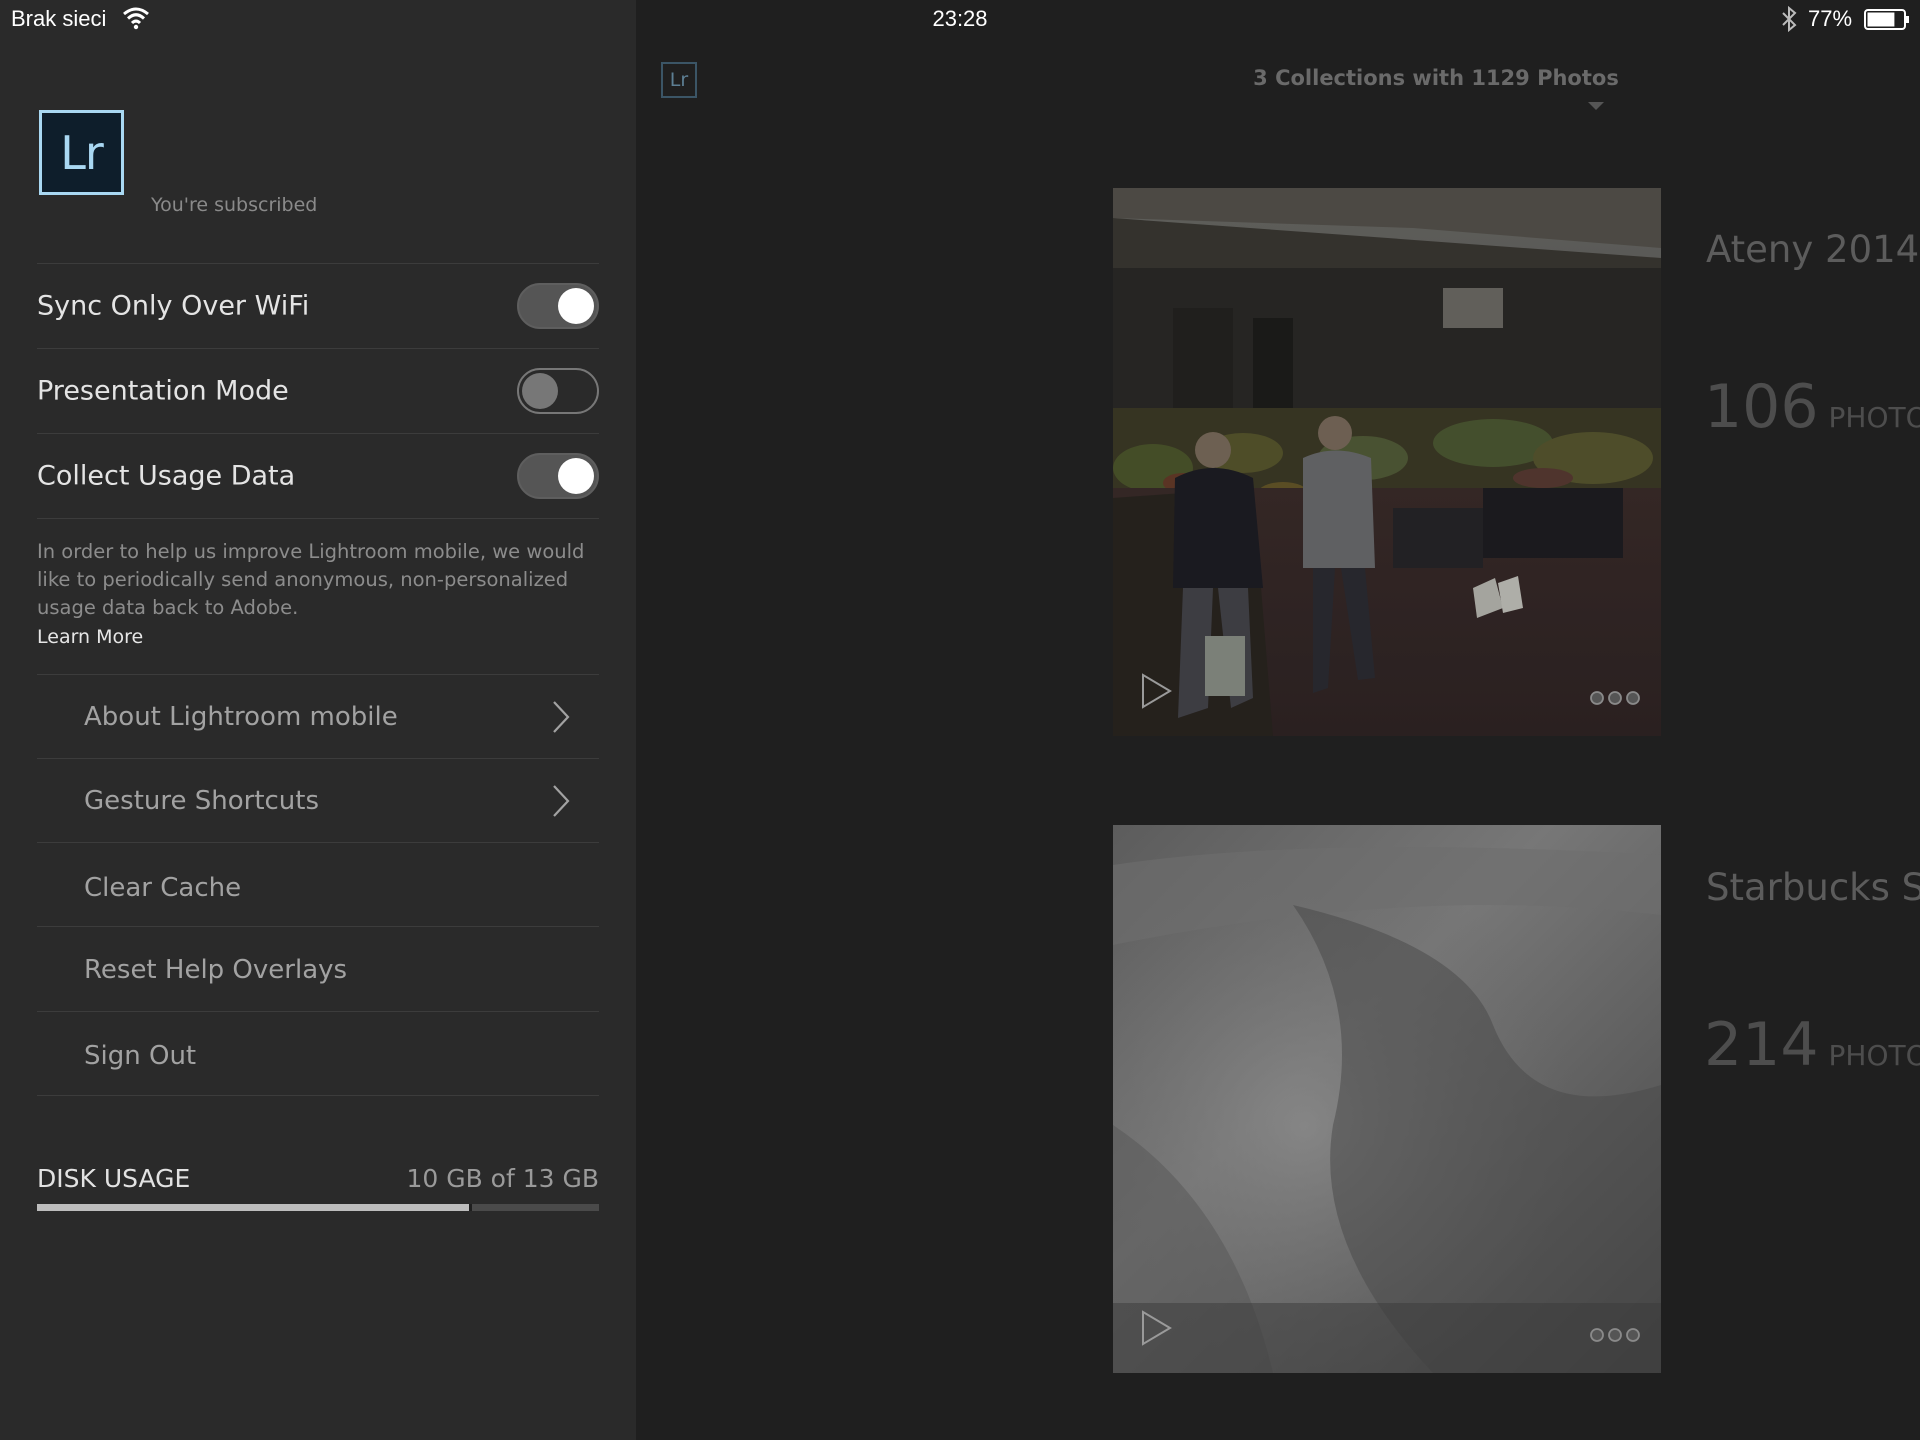 The height and width of the screenshot is (1440, 1920). I want to click on menu-item-label: About Lightroom mobile, so click(241, 717).